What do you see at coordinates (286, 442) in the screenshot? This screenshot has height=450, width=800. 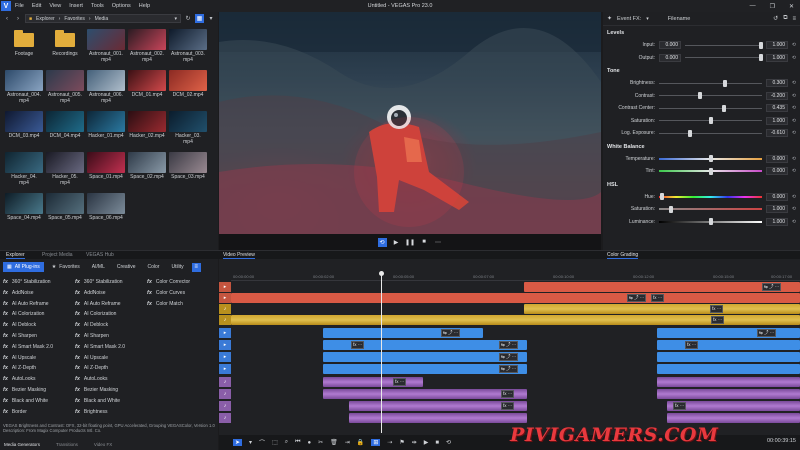 I see `zoom-tool-icon: ⌕` at bounding box center [286, 442].